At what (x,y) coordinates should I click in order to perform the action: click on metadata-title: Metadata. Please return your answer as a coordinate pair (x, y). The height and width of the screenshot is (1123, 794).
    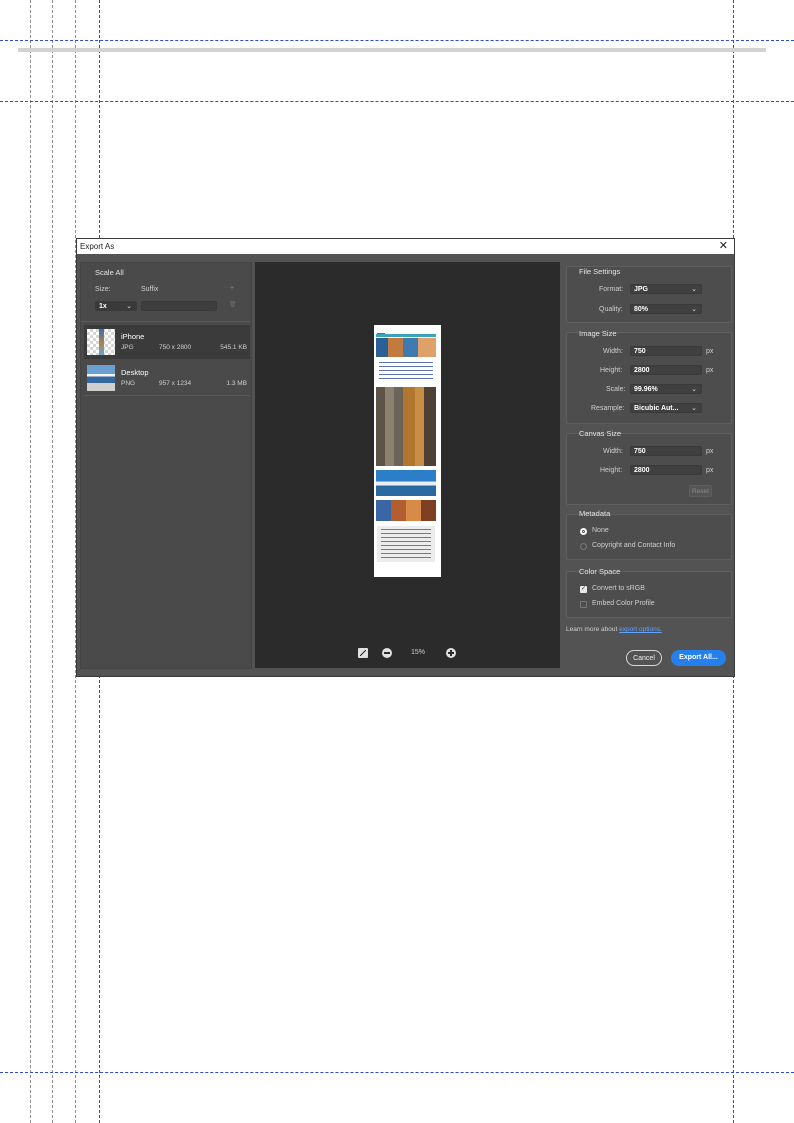
    Looking at the image, I should click on (595, 513).